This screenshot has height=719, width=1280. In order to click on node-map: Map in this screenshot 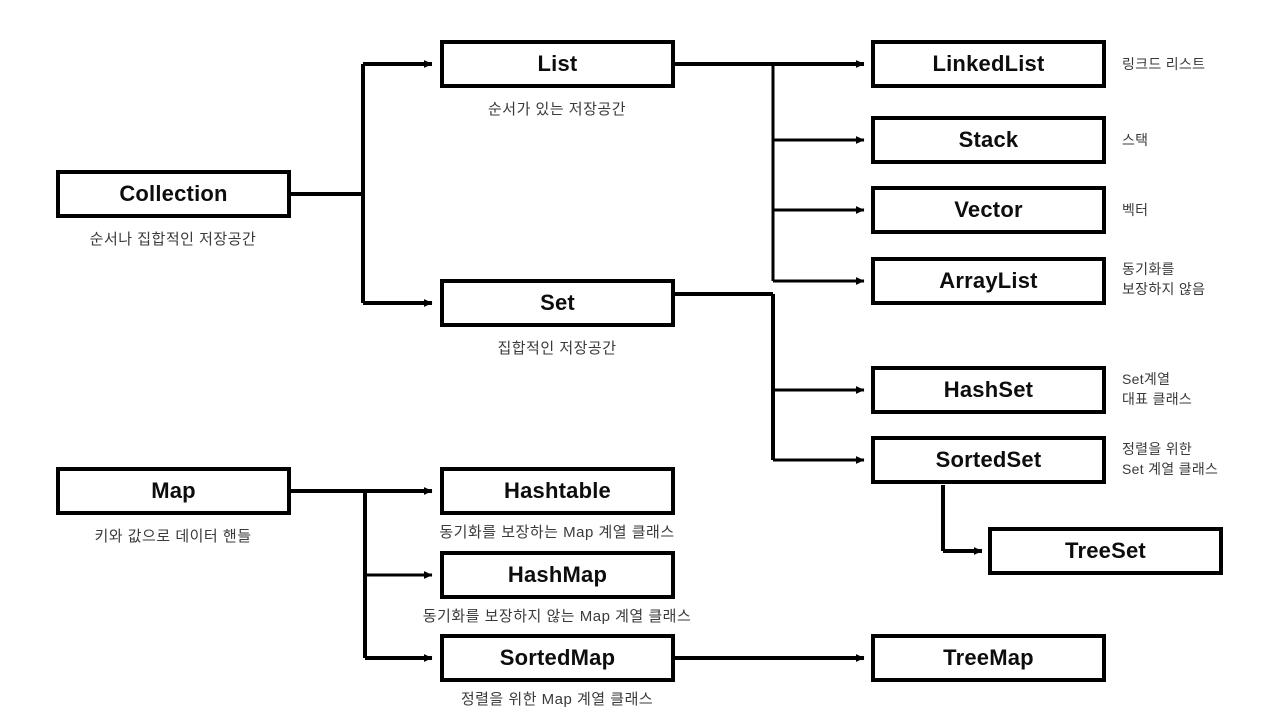, I will do `click(173, 491)`.